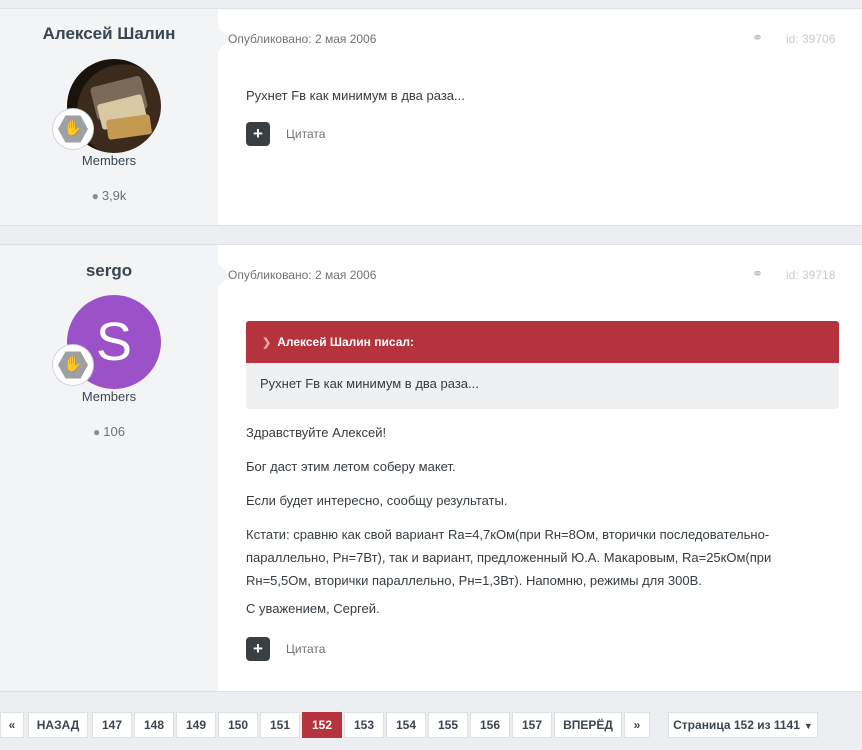  I want to click on post-count-value: 106, so click(114, 431).